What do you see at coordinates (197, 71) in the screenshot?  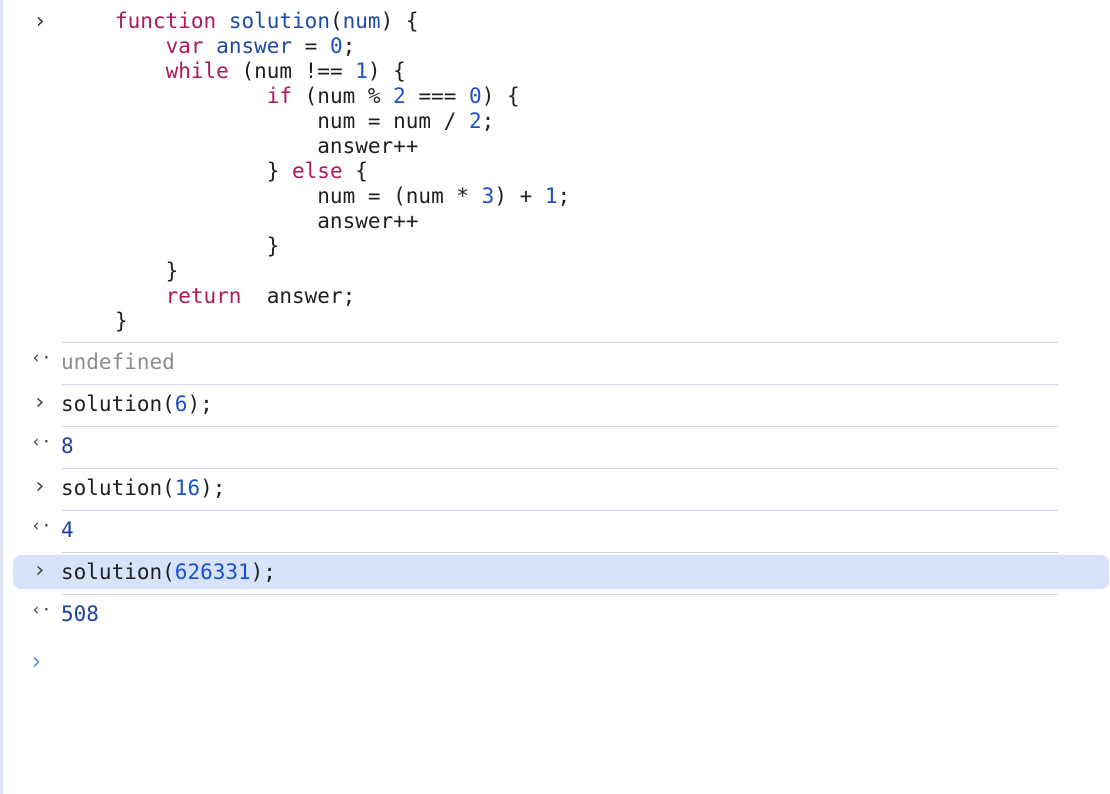 I see `code-token: while` at bounding box center [197, 71].